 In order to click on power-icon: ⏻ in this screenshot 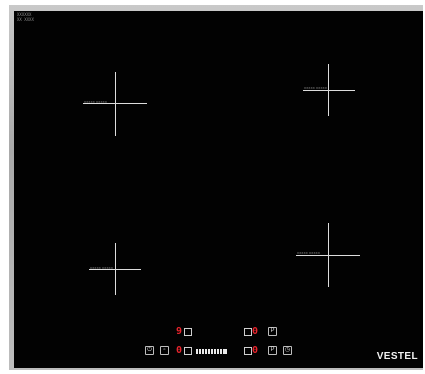, I will do `click(149, 350)`.